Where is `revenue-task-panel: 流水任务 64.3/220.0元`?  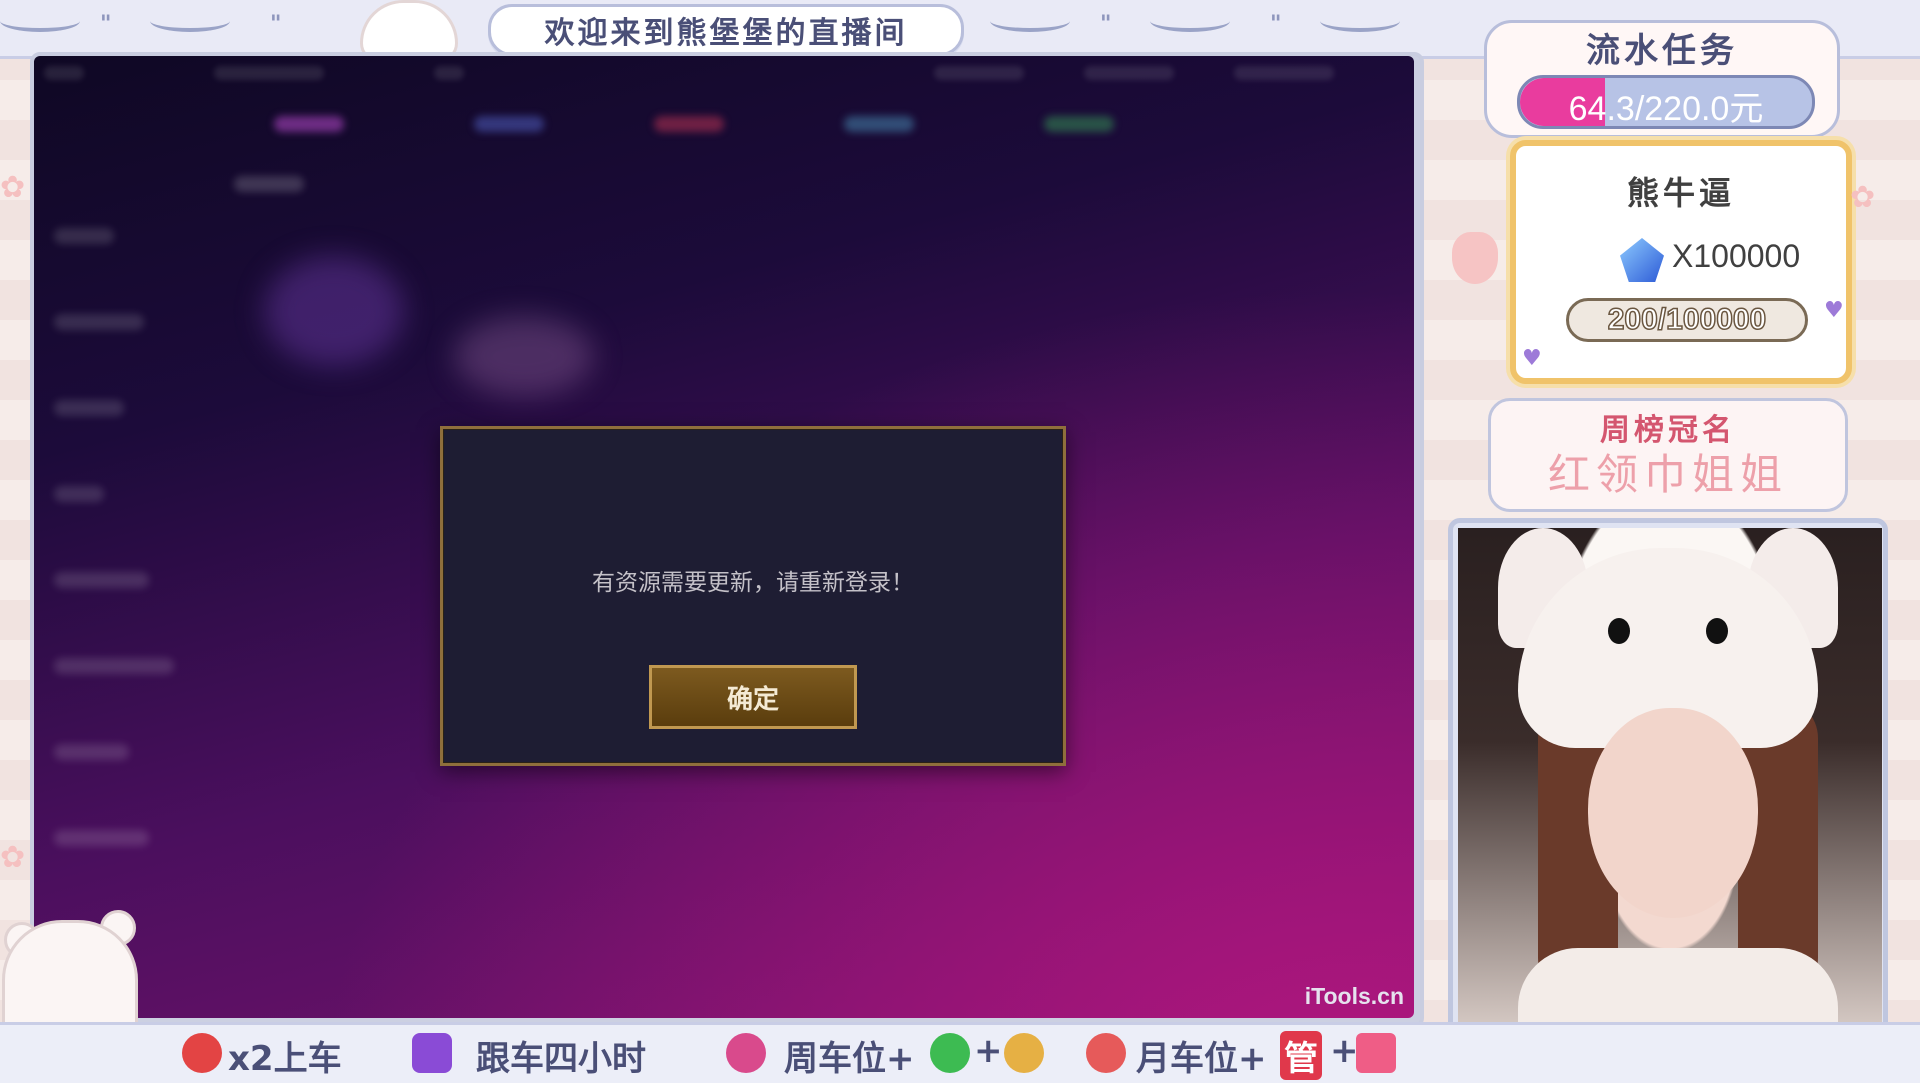
revenue-task-panel: 流水任务 64.3/220.0元 is located at coordinates (1662, 79).